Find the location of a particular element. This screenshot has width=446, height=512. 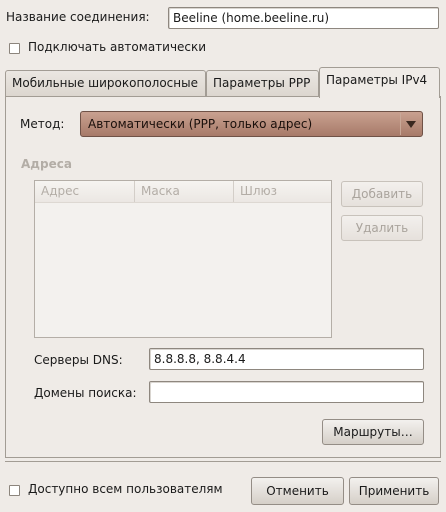

tab-mobile-broadband: Мобильные широкополосные is located at coordinates (105, 83).